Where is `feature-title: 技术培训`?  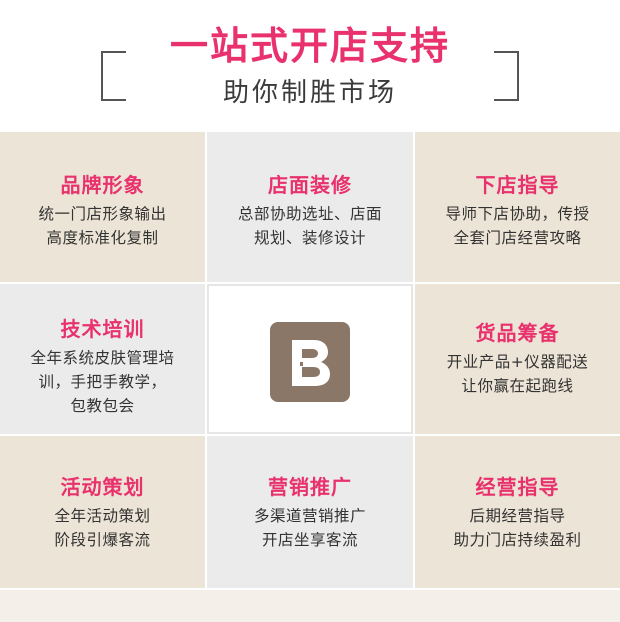 feature-title: 技术培训 is located at coordinates (102, 329).